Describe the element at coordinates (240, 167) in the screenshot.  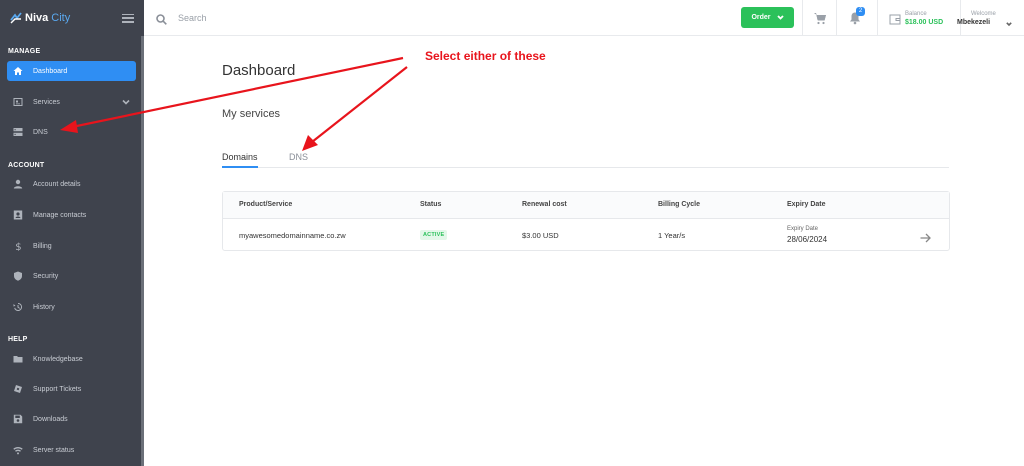
I see `active-tab-indicator` at that location.